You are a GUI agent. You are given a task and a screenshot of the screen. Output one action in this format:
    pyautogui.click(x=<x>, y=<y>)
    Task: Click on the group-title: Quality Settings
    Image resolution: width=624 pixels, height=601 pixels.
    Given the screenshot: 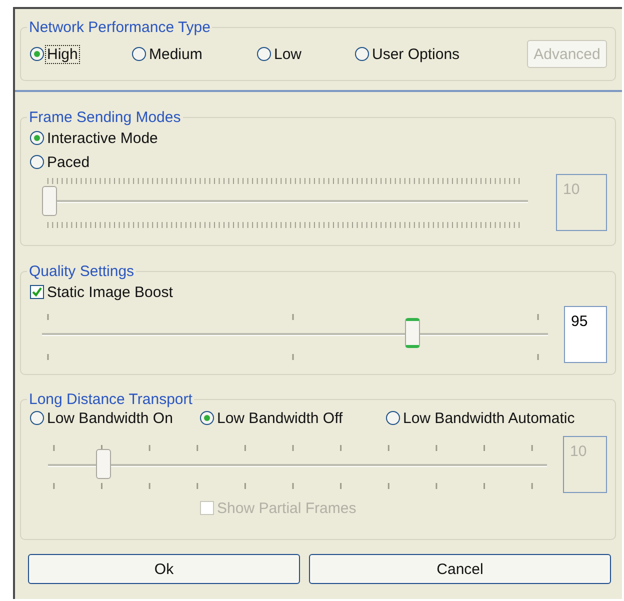 What is the action you would take?
    pyautogui.click(x=82, y=271)
    